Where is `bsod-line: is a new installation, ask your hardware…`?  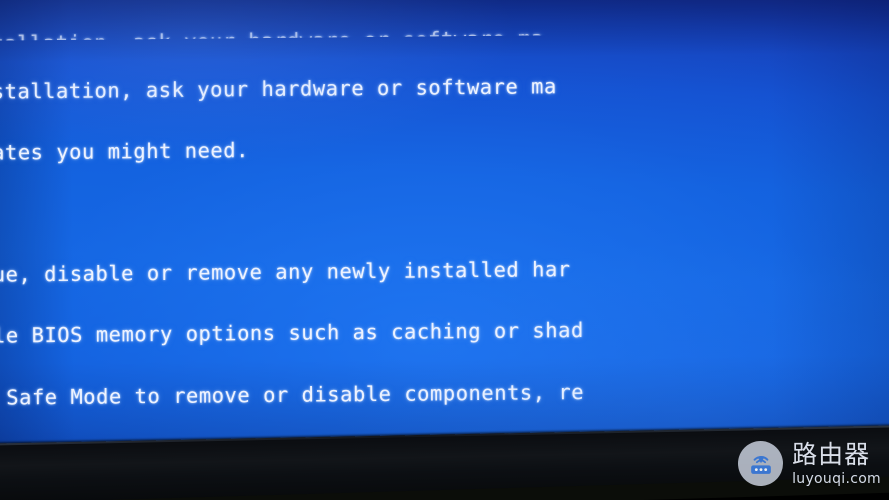 bsod-line: is a new installation, ask your hardware… is located at coordinates (278, 88).